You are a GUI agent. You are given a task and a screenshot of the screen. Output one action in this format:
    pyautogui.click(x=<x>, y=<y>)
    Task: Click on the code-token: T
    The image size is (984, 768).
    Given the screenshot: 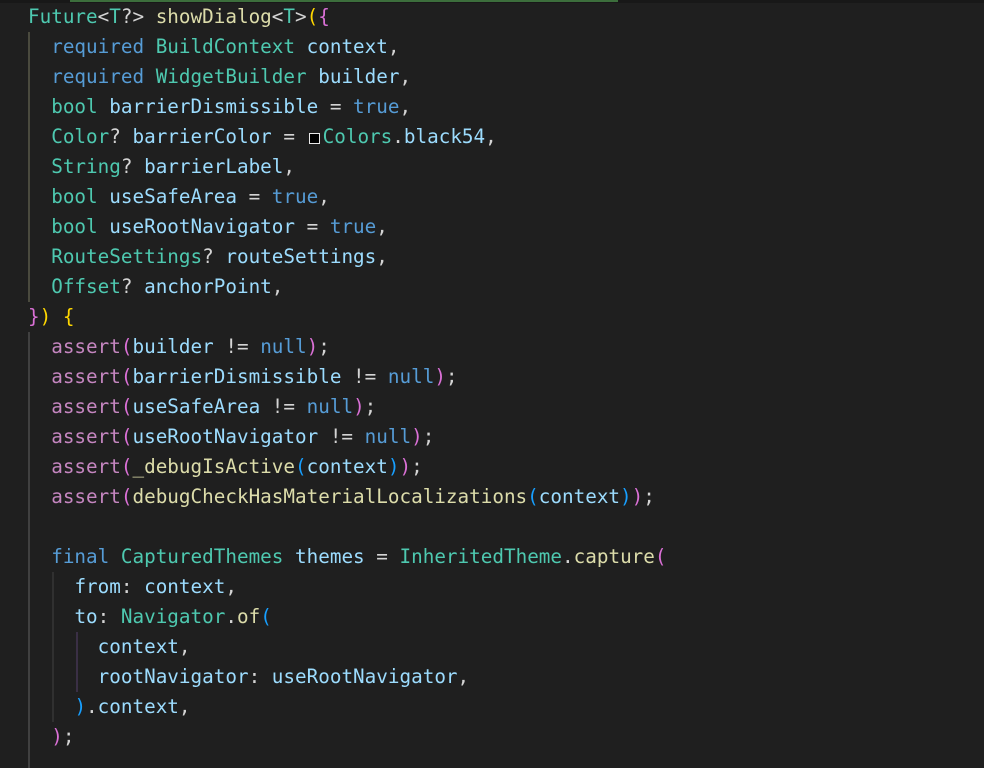 What is the action you would take?
    pyautogui.click(x=289, y=16)
    